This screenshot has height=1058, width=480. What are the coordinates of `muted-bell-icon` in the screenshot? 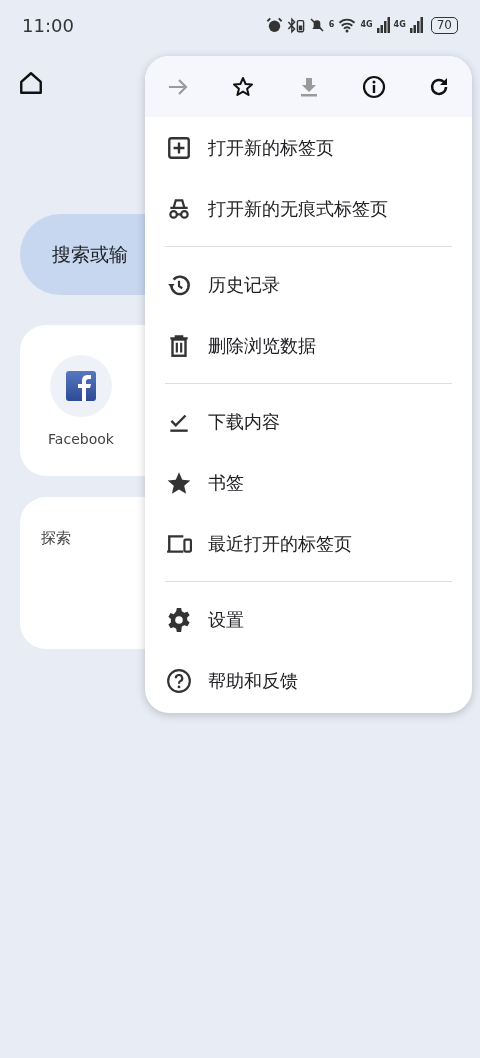 It's located at (316, 25).